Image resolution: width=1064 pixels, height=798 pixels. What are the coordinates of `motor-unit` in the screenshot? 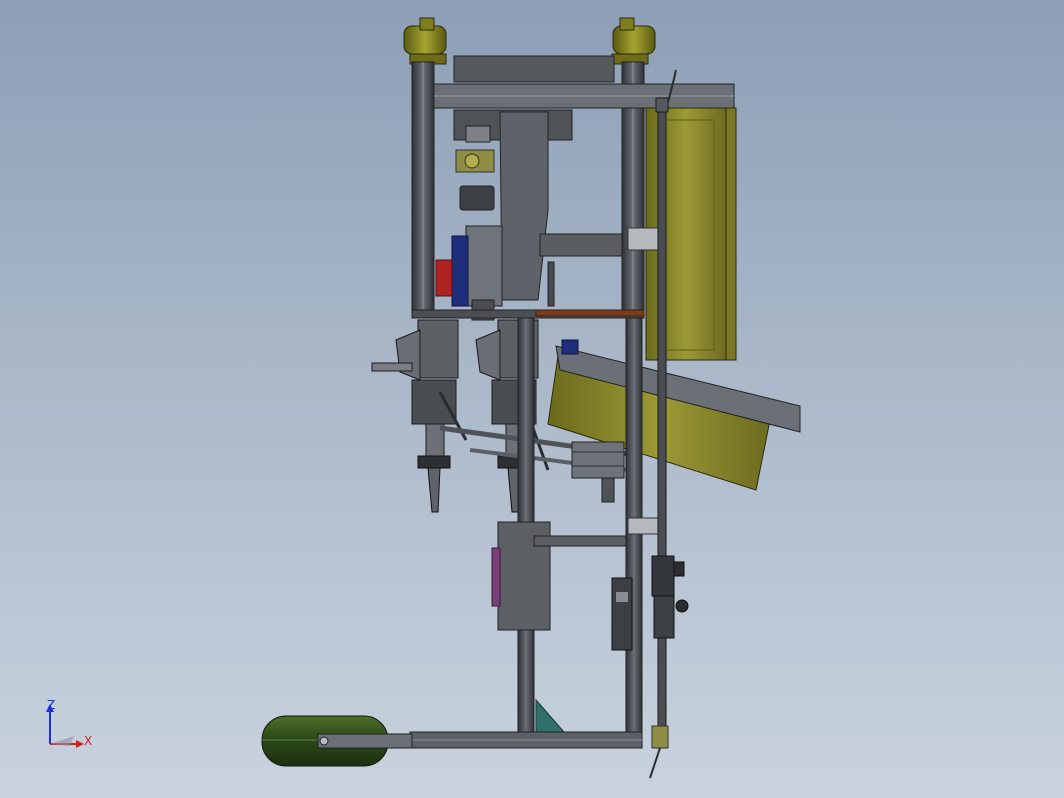 It's located at (622, 614).